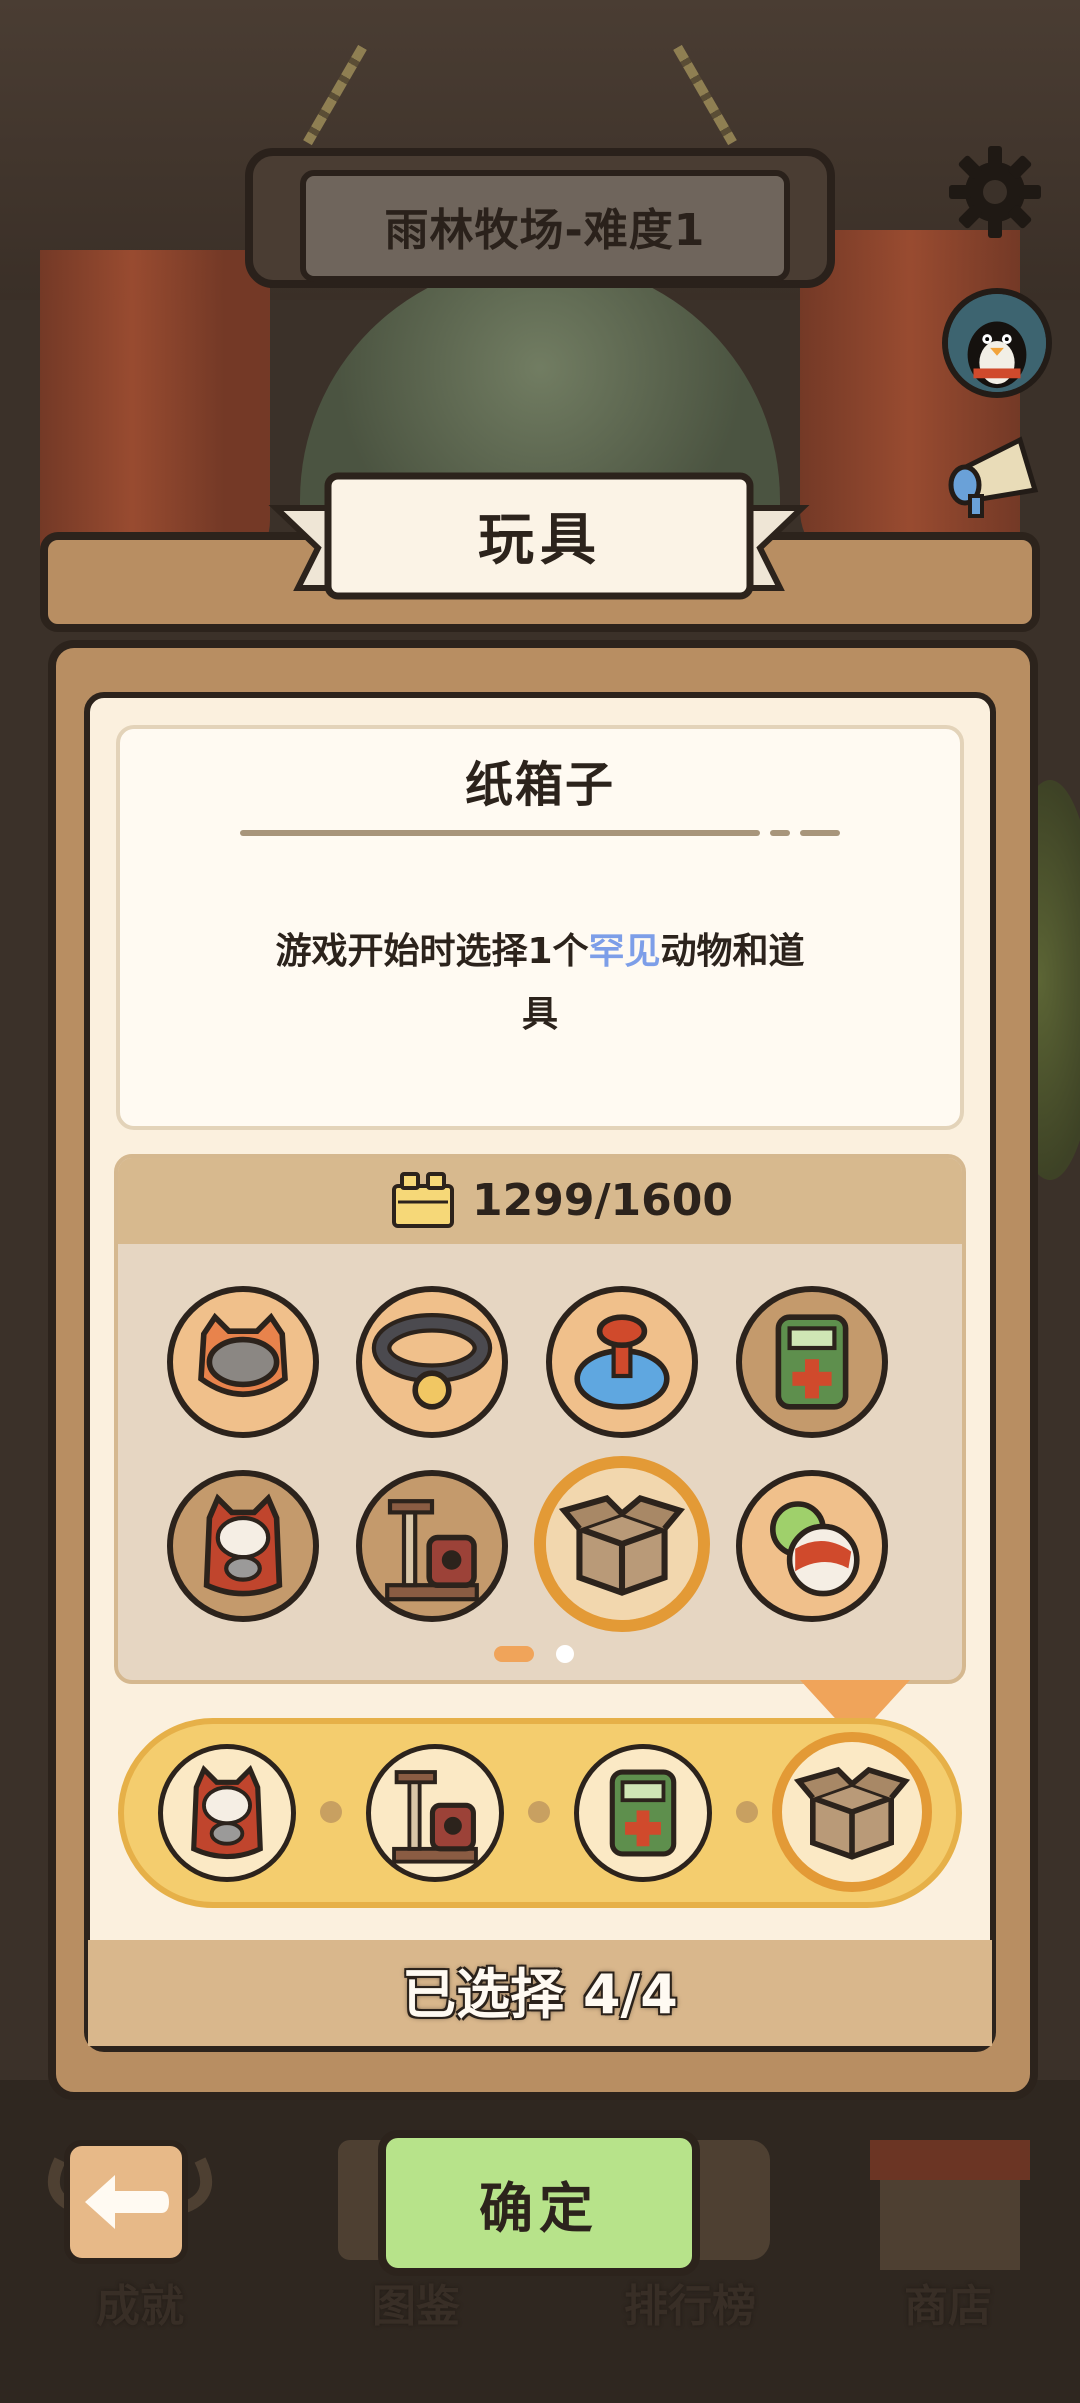 This screenshot has width=1080, height=2403. I want to click on item-description-line2: 具, so click(539, 1014).